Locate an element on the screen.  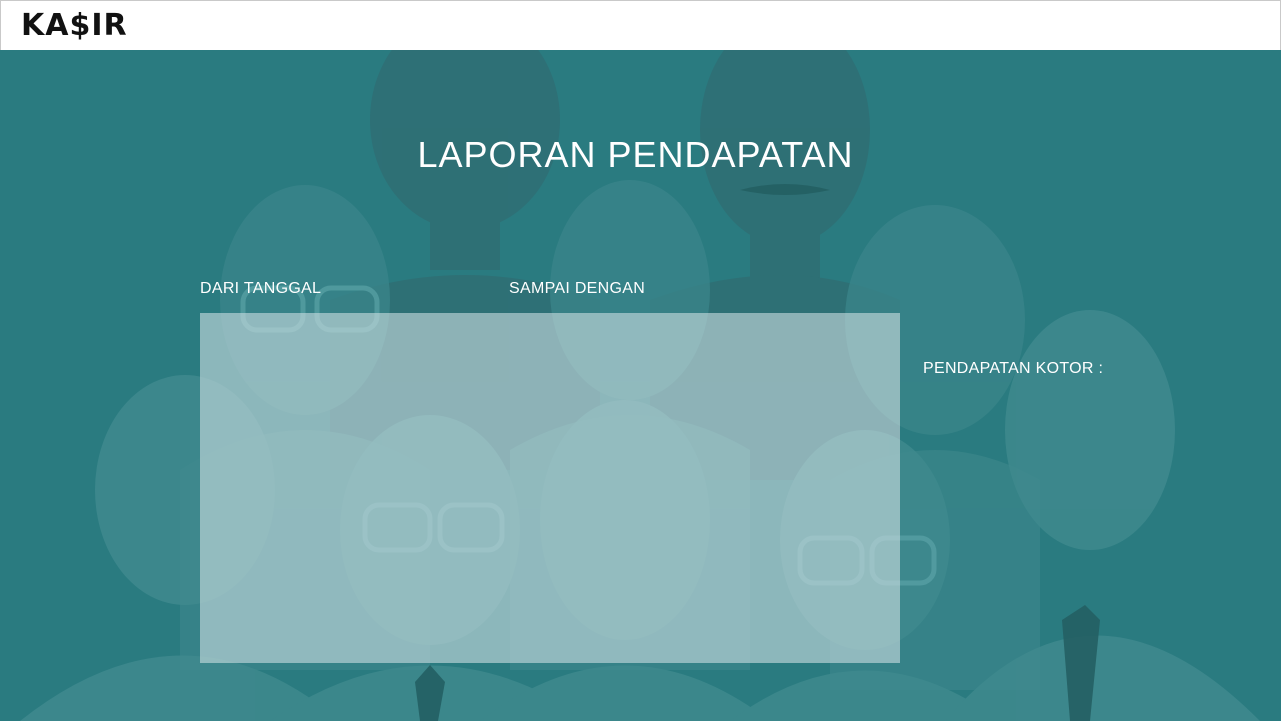
page-title: LAPORAN PENDAPATAN is located at coordinates (635, 154).